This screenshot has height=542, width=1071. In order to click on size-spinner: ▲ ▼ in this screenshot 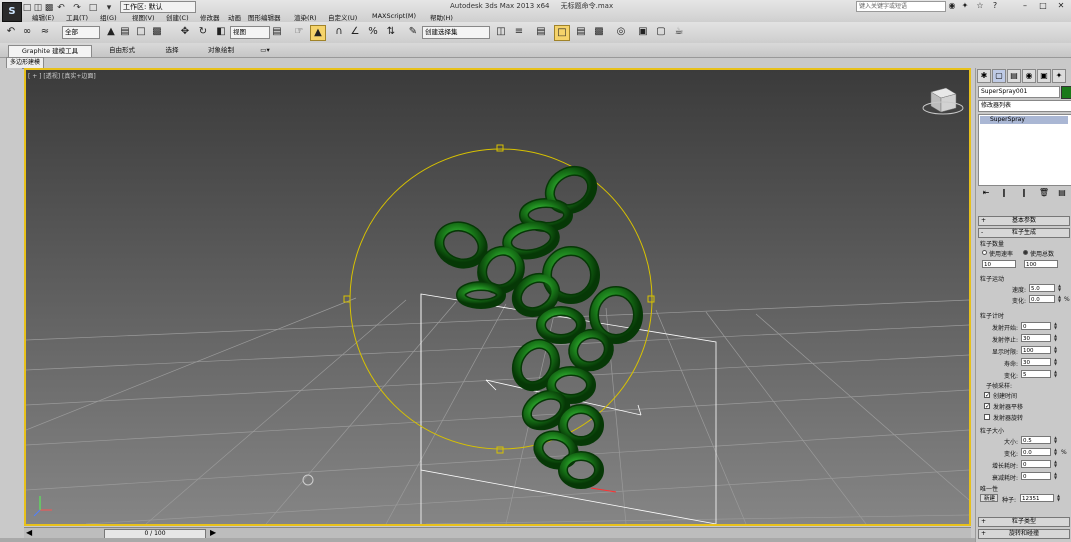, I will do `click(1055, 440)`.